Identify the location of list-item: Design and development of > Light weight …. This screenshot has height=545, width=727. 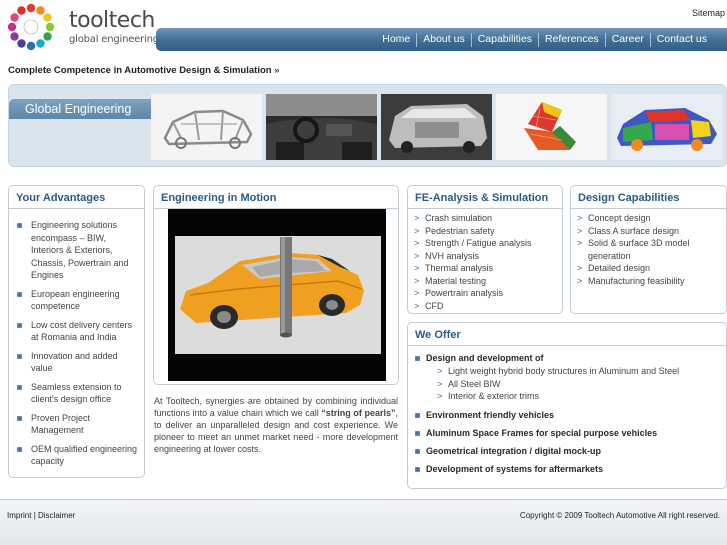
(567, 377).